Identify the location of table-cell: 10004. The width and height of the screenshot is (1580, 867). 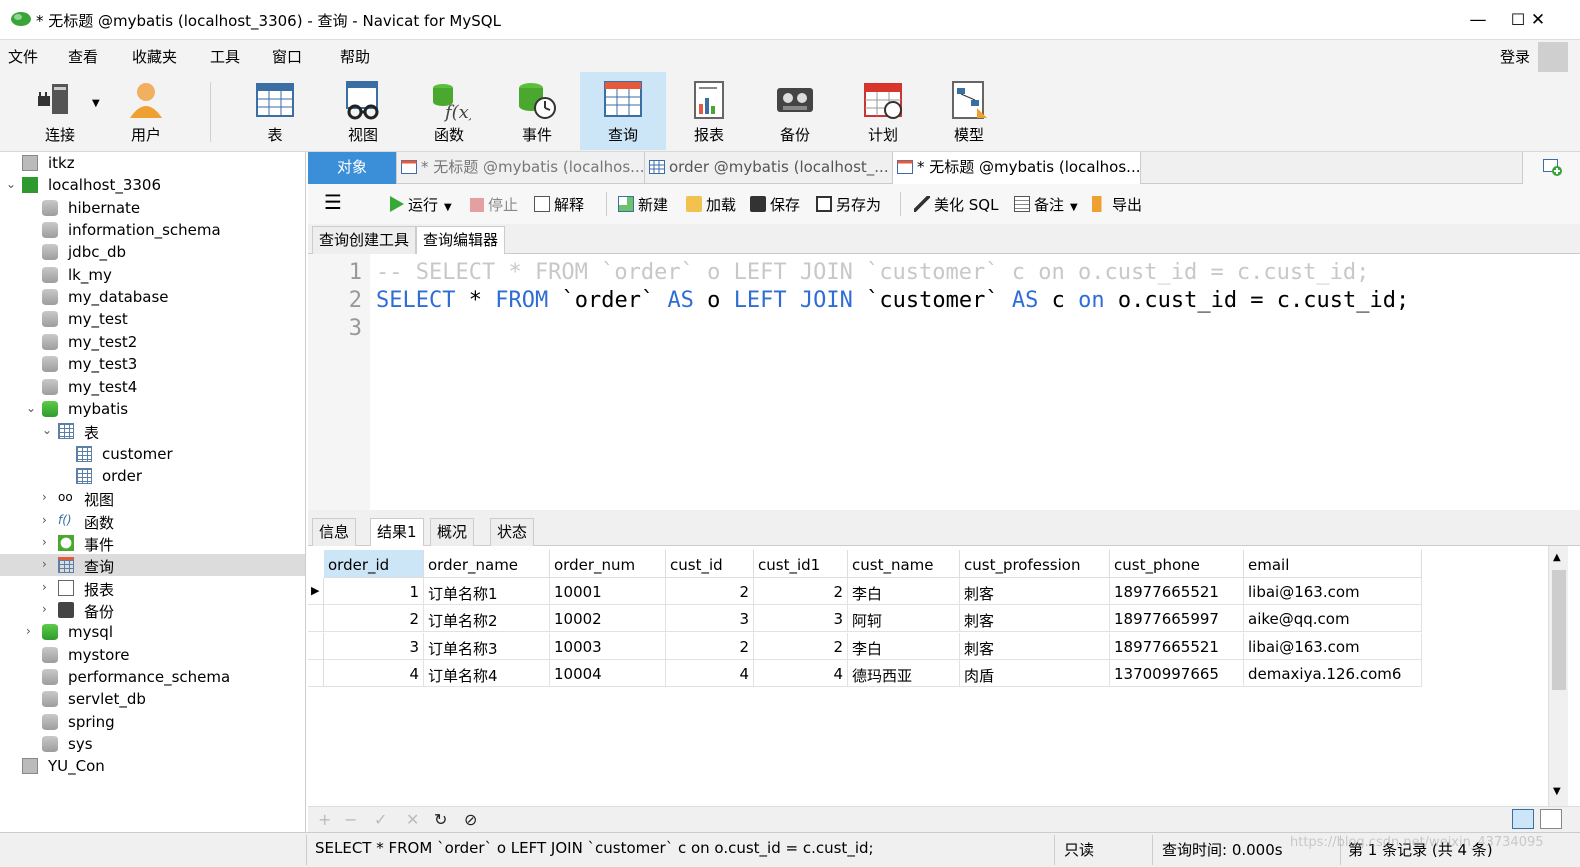
(608, 673).